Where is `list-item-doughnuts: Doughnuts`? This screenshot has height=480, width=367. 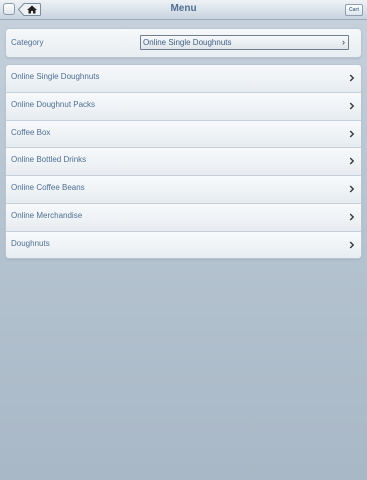 list-item-doughnuts: Doughnuts is located at coordinates (183, 244).